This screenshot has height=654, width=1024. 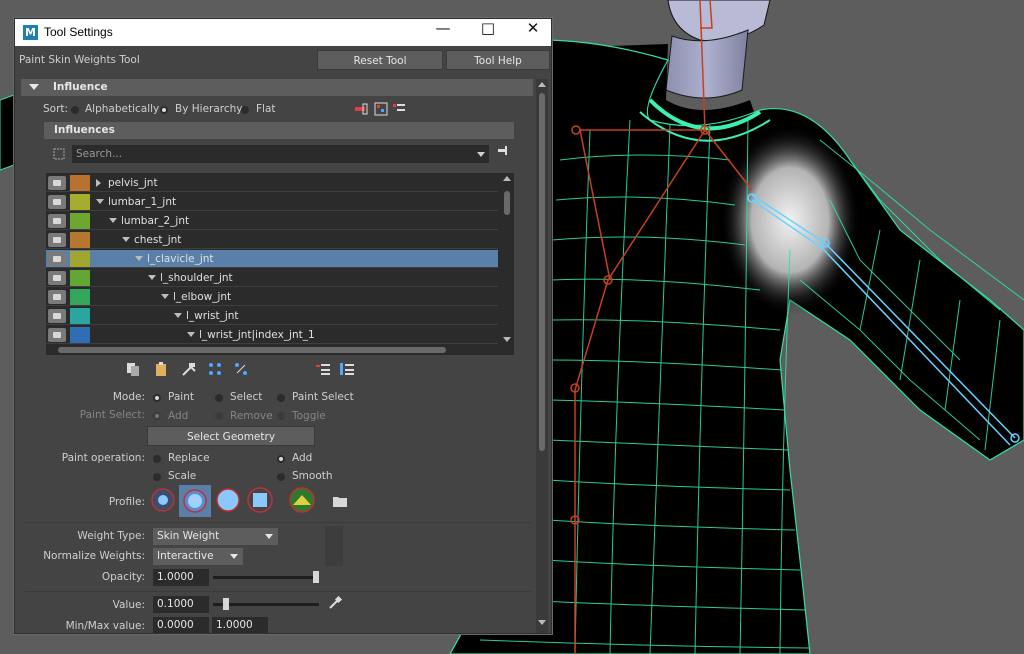 I want to click on opacity-slider-handle, so click(x=316, y=577).